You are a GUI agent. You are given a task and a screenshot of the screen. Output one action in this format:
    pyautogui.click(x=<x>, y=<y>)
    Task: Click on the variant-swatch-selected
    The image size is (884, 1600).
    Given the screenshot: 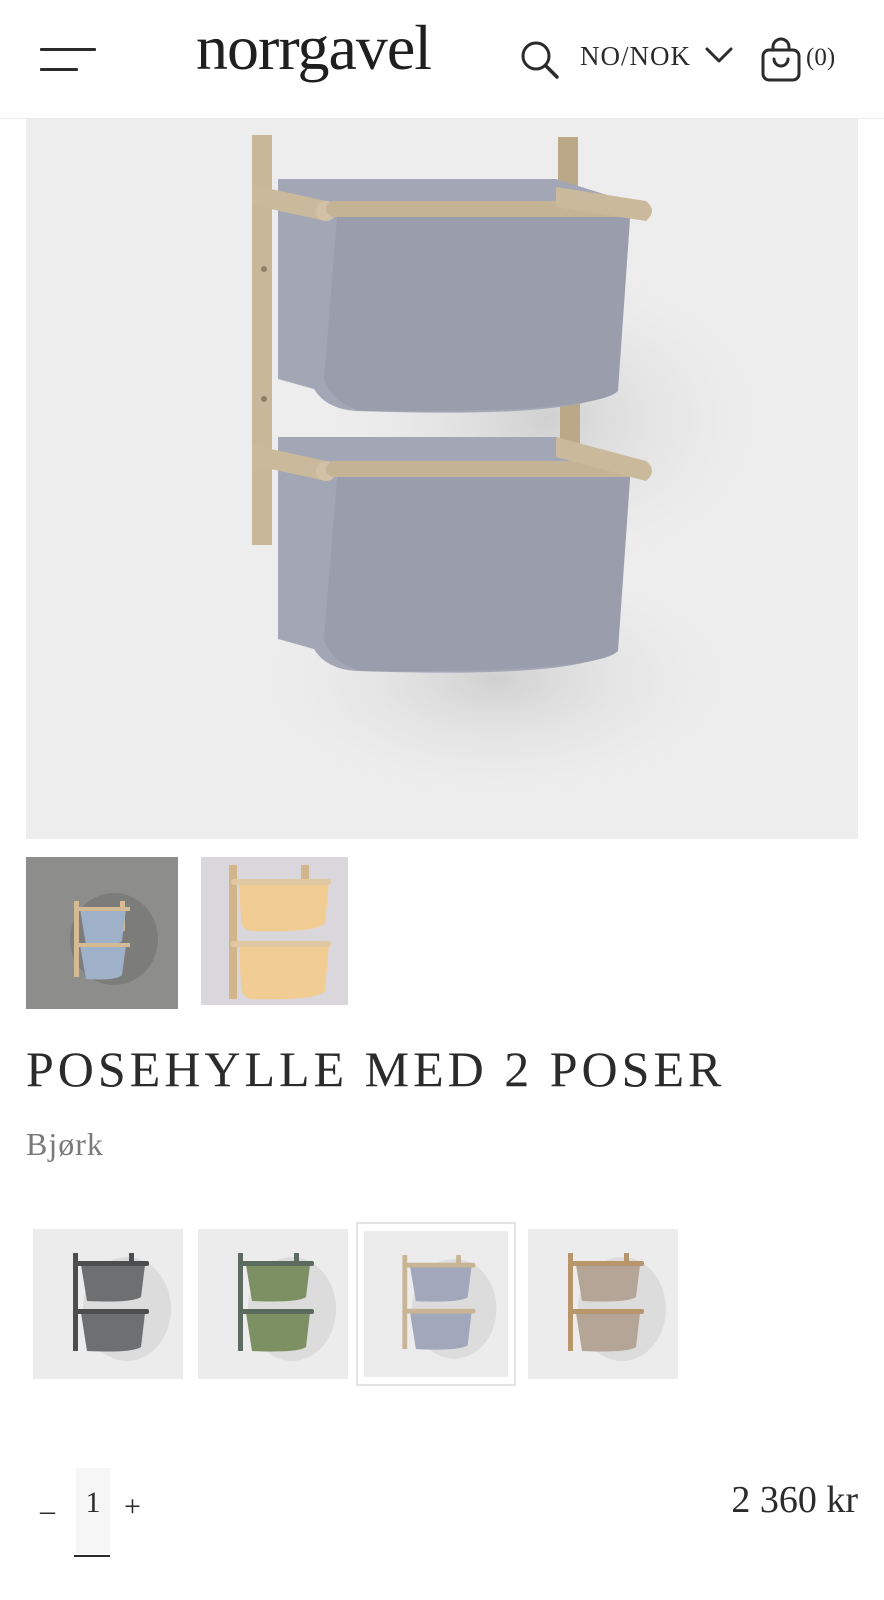 What is the action you would take?
    pyautogui.click(x=436, y=1304)
    